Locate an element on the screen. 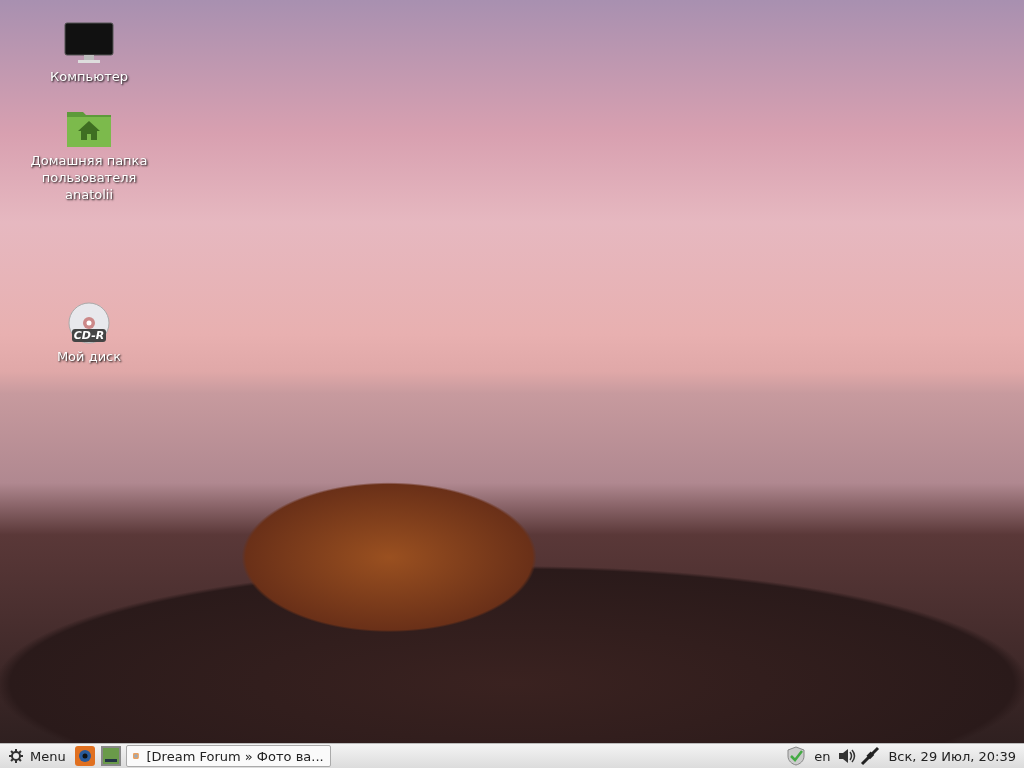 The width and height of the screenshot is (1024, 768). clock: Вск, 29 Июл, 20:39 is located at coordinates (952, 756).